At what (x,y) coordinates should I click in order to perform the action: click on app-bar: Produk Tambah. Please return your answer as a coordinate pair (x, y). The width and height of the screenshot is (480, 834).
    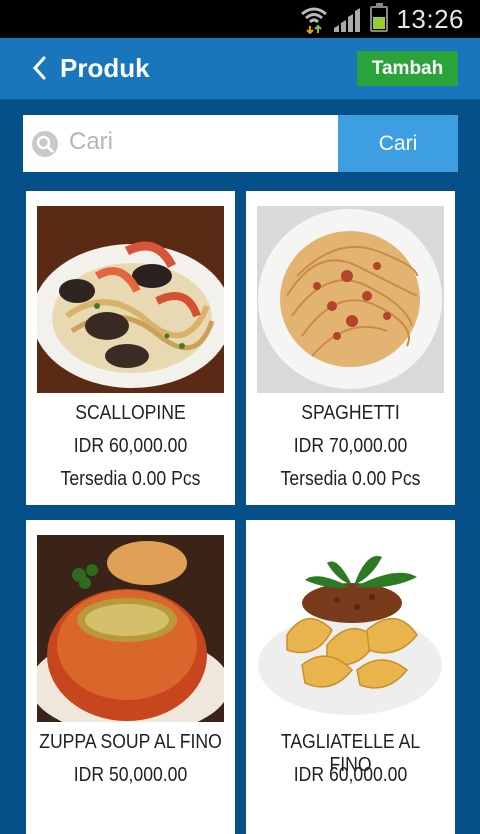
    Looking at the image, I should click on (240, 68).